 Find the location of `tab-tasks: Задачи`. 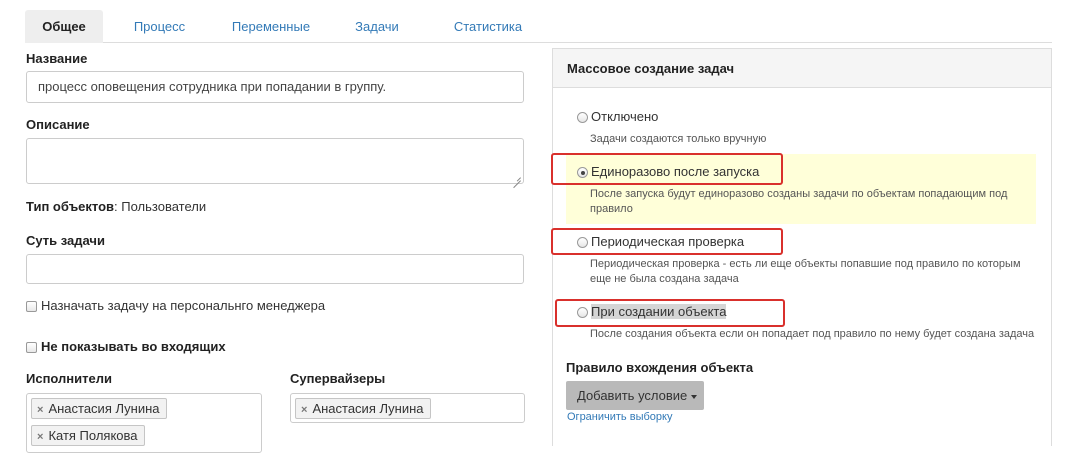

tab-tasks: Задачи is located at coordinates (377, 26).